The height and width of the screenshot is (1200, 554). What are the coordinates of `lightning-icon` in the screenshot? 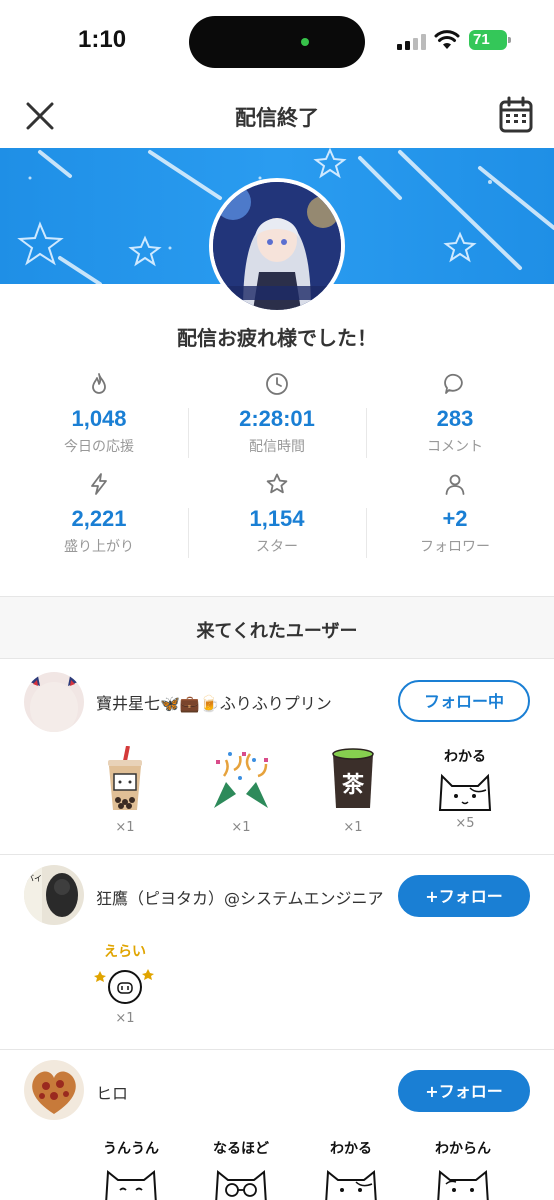 It's located at (99, 484).